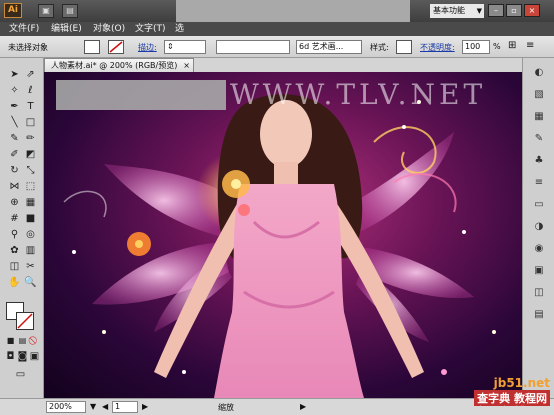 The width and height of the screenshot is (554, 415). Describe the element at coordinates (253, 47) in the screenshot. I see `variable-width-profile-select` at that location.